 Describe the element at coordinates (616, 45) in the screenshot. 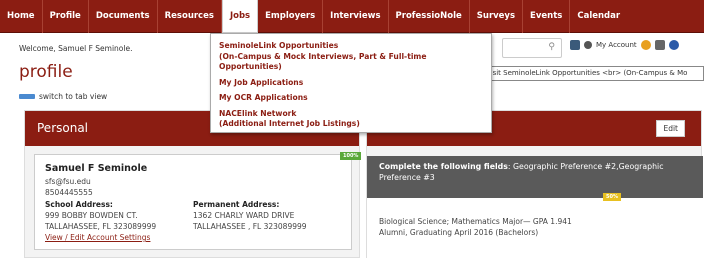

I see `my-account-link: My Account` at that location.